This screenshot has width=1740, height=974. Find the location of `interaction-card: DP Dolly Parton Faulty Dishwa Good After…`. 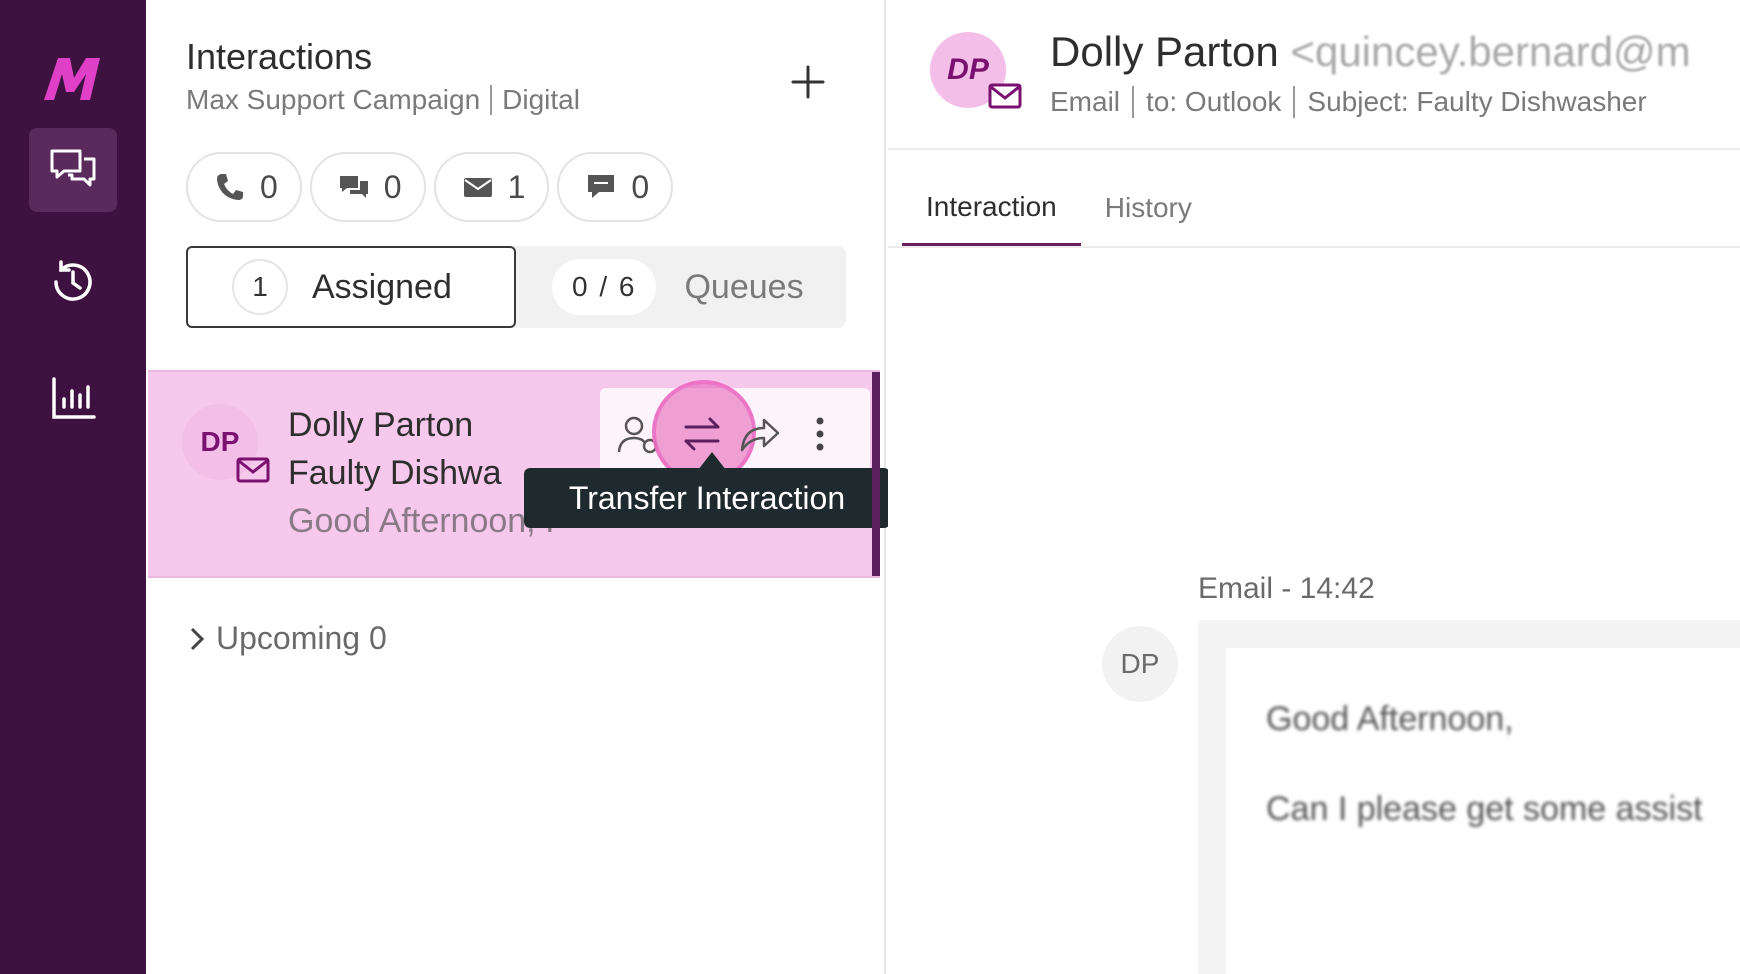

interaction-card: DP Dolly Parton Faulty Dishwa Good After… is located at coordinates (519, 474).